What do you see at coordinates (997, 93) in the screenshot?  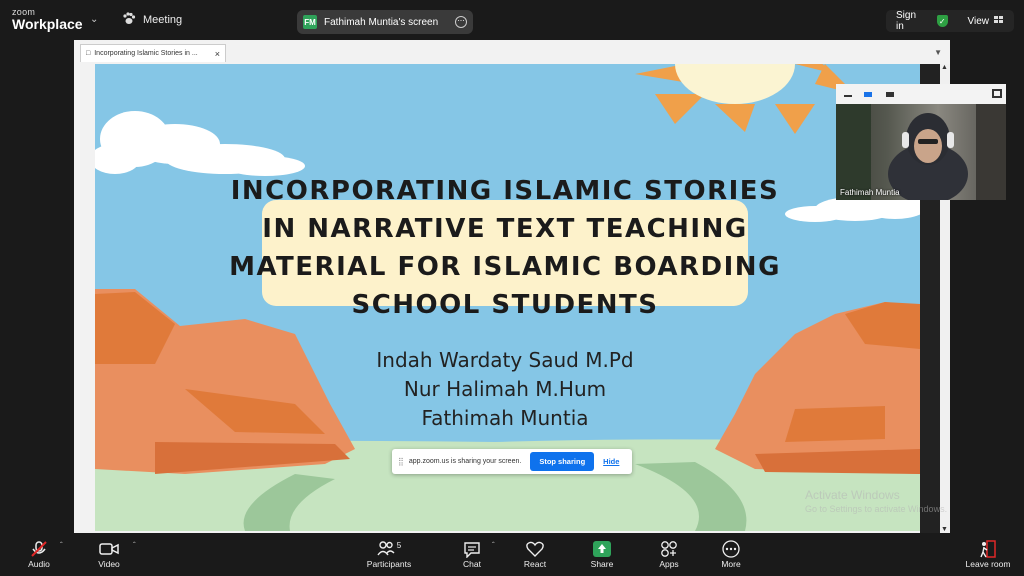 I see `expand-icon` at bounding box center [997, 93].